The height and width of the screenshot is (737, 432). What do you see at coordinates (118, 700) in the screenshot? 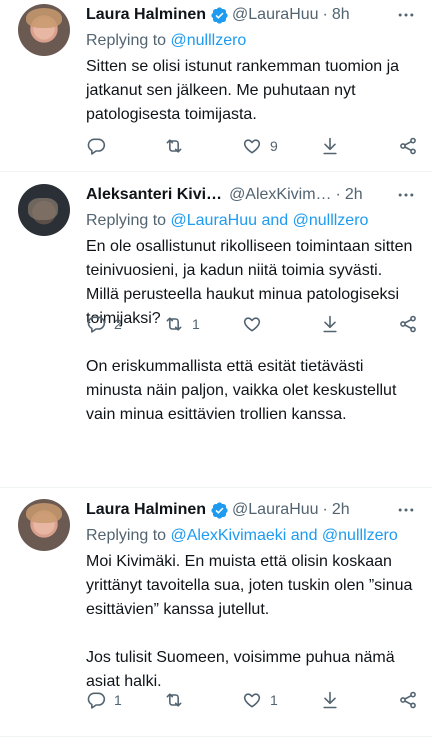
I see `reply-count: 1` at bounding box center [118, 700].